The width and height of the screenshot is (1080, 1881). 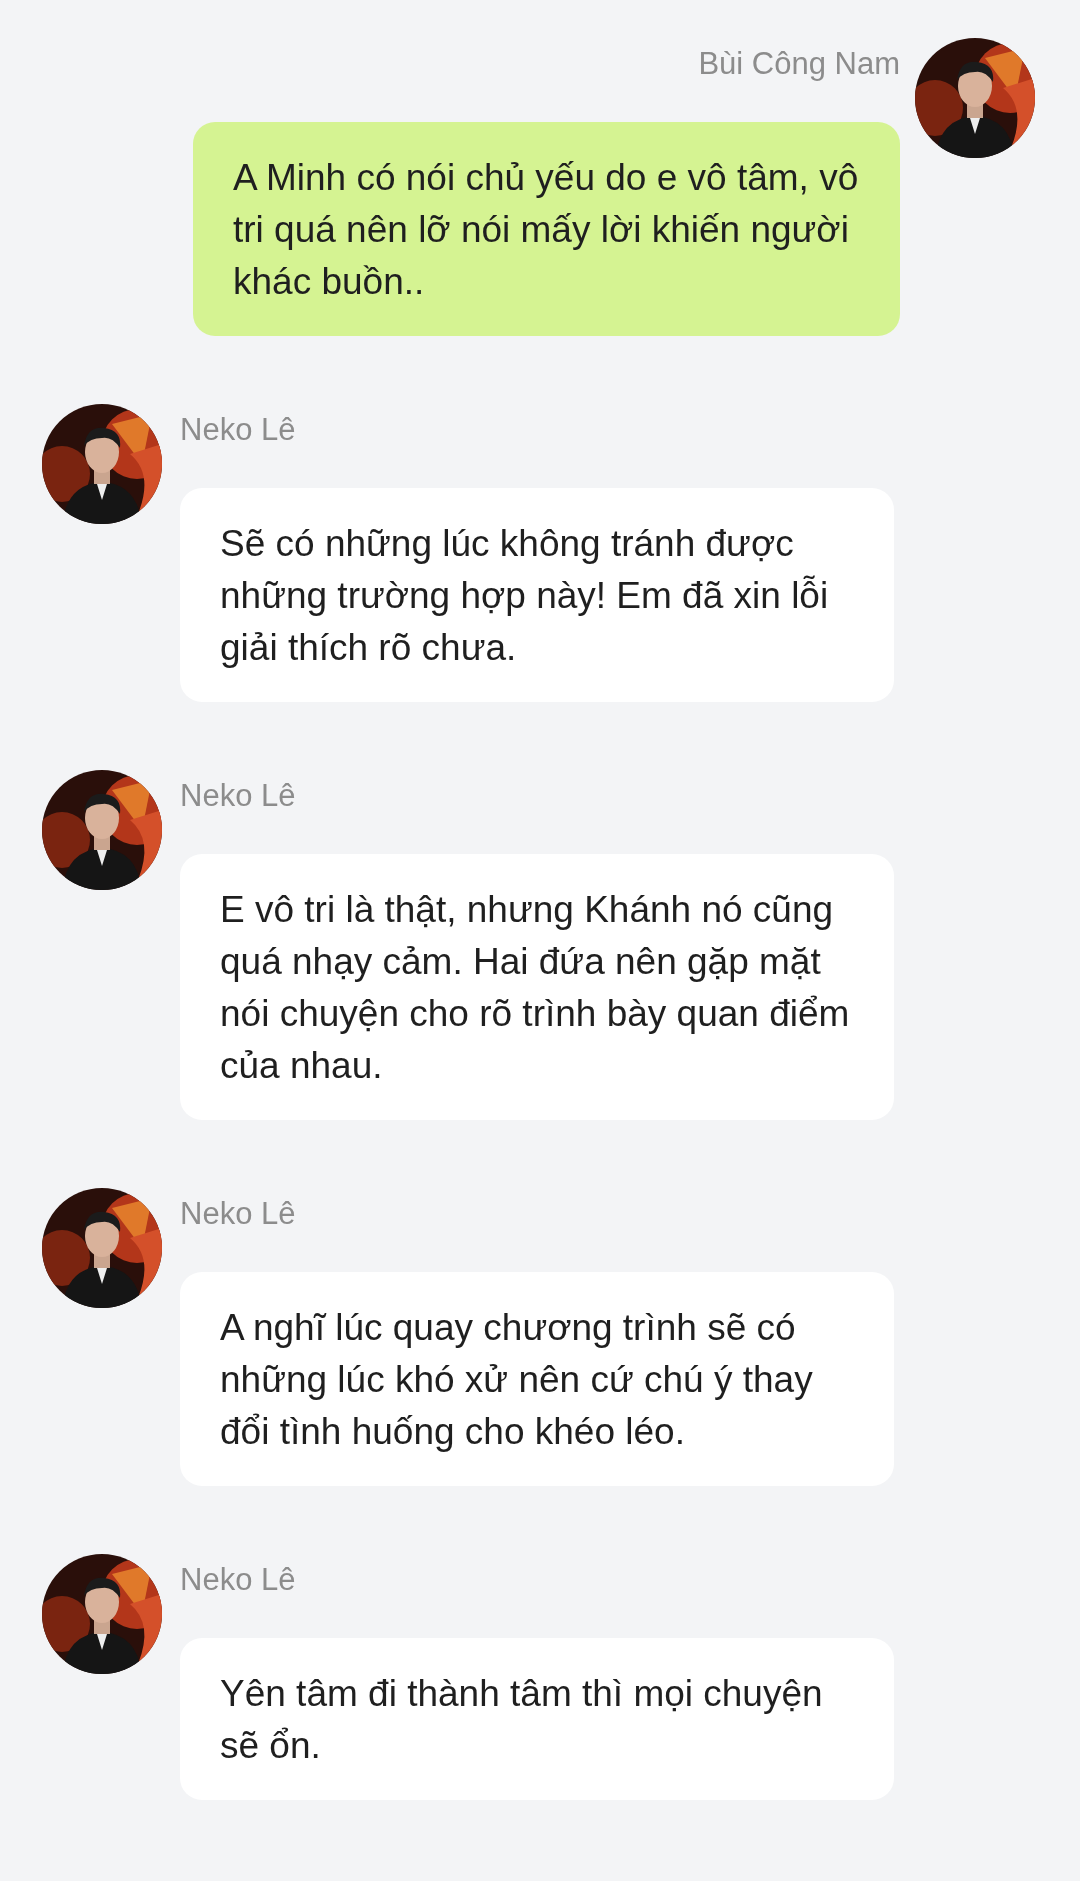 What do you see at coordinates (799, 64) in the screenshot?
I see `sender-name: Bùi Công Nam` at bounding box center [799, 64].